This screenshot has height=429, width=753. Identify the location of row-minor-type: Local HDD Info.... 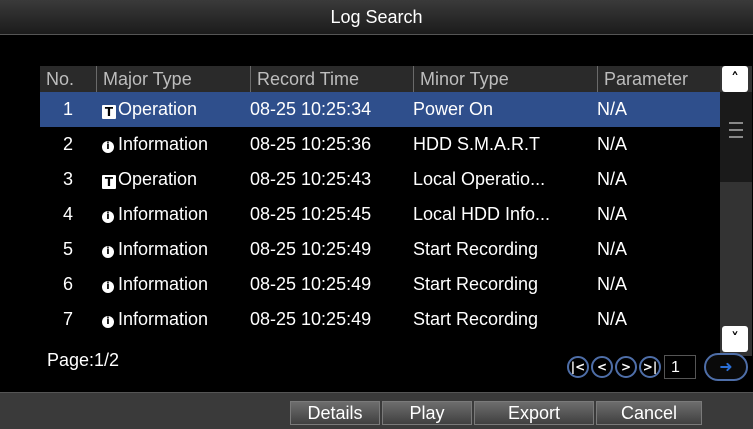
(482, 214).